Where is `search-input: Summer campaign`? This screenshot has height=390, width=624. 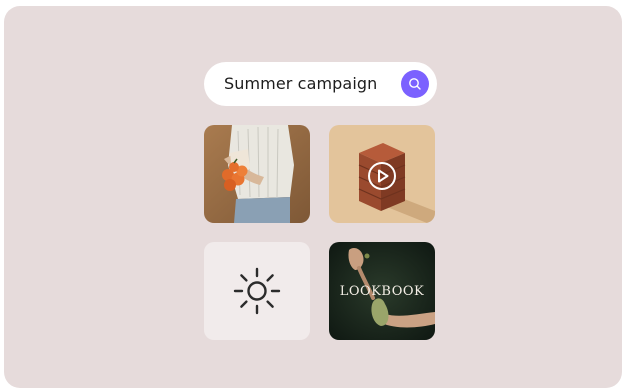
search-input: Summer campaign is located at coordinates (300, 84).